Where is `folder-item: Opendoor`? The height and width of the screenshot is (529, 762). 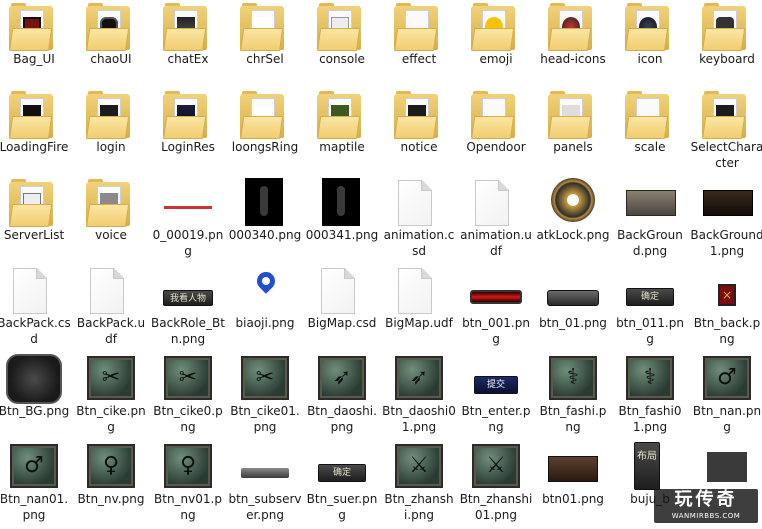 folder-item: Opendoor is located at coordinates (496, 132).